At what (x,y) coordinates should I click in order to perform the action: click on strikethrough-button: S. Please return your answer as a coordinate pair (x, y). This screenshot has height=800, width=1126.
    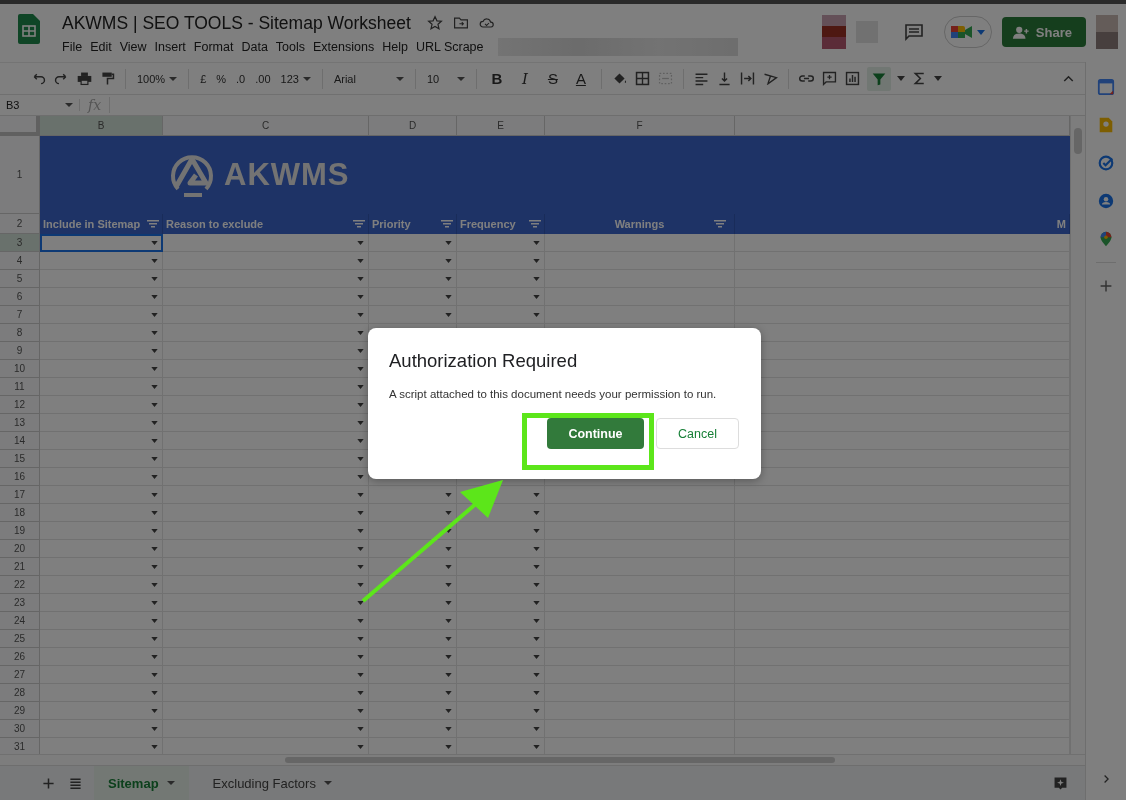
    Looking at the image, I should click on (552, 78).